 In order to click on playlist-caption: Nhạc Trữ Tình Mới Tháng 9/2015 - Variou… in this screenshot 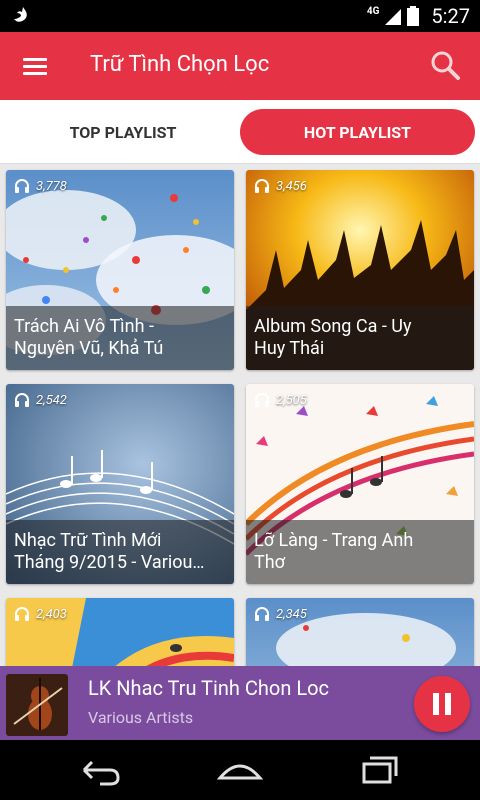, I will do `click(120, 552)`.